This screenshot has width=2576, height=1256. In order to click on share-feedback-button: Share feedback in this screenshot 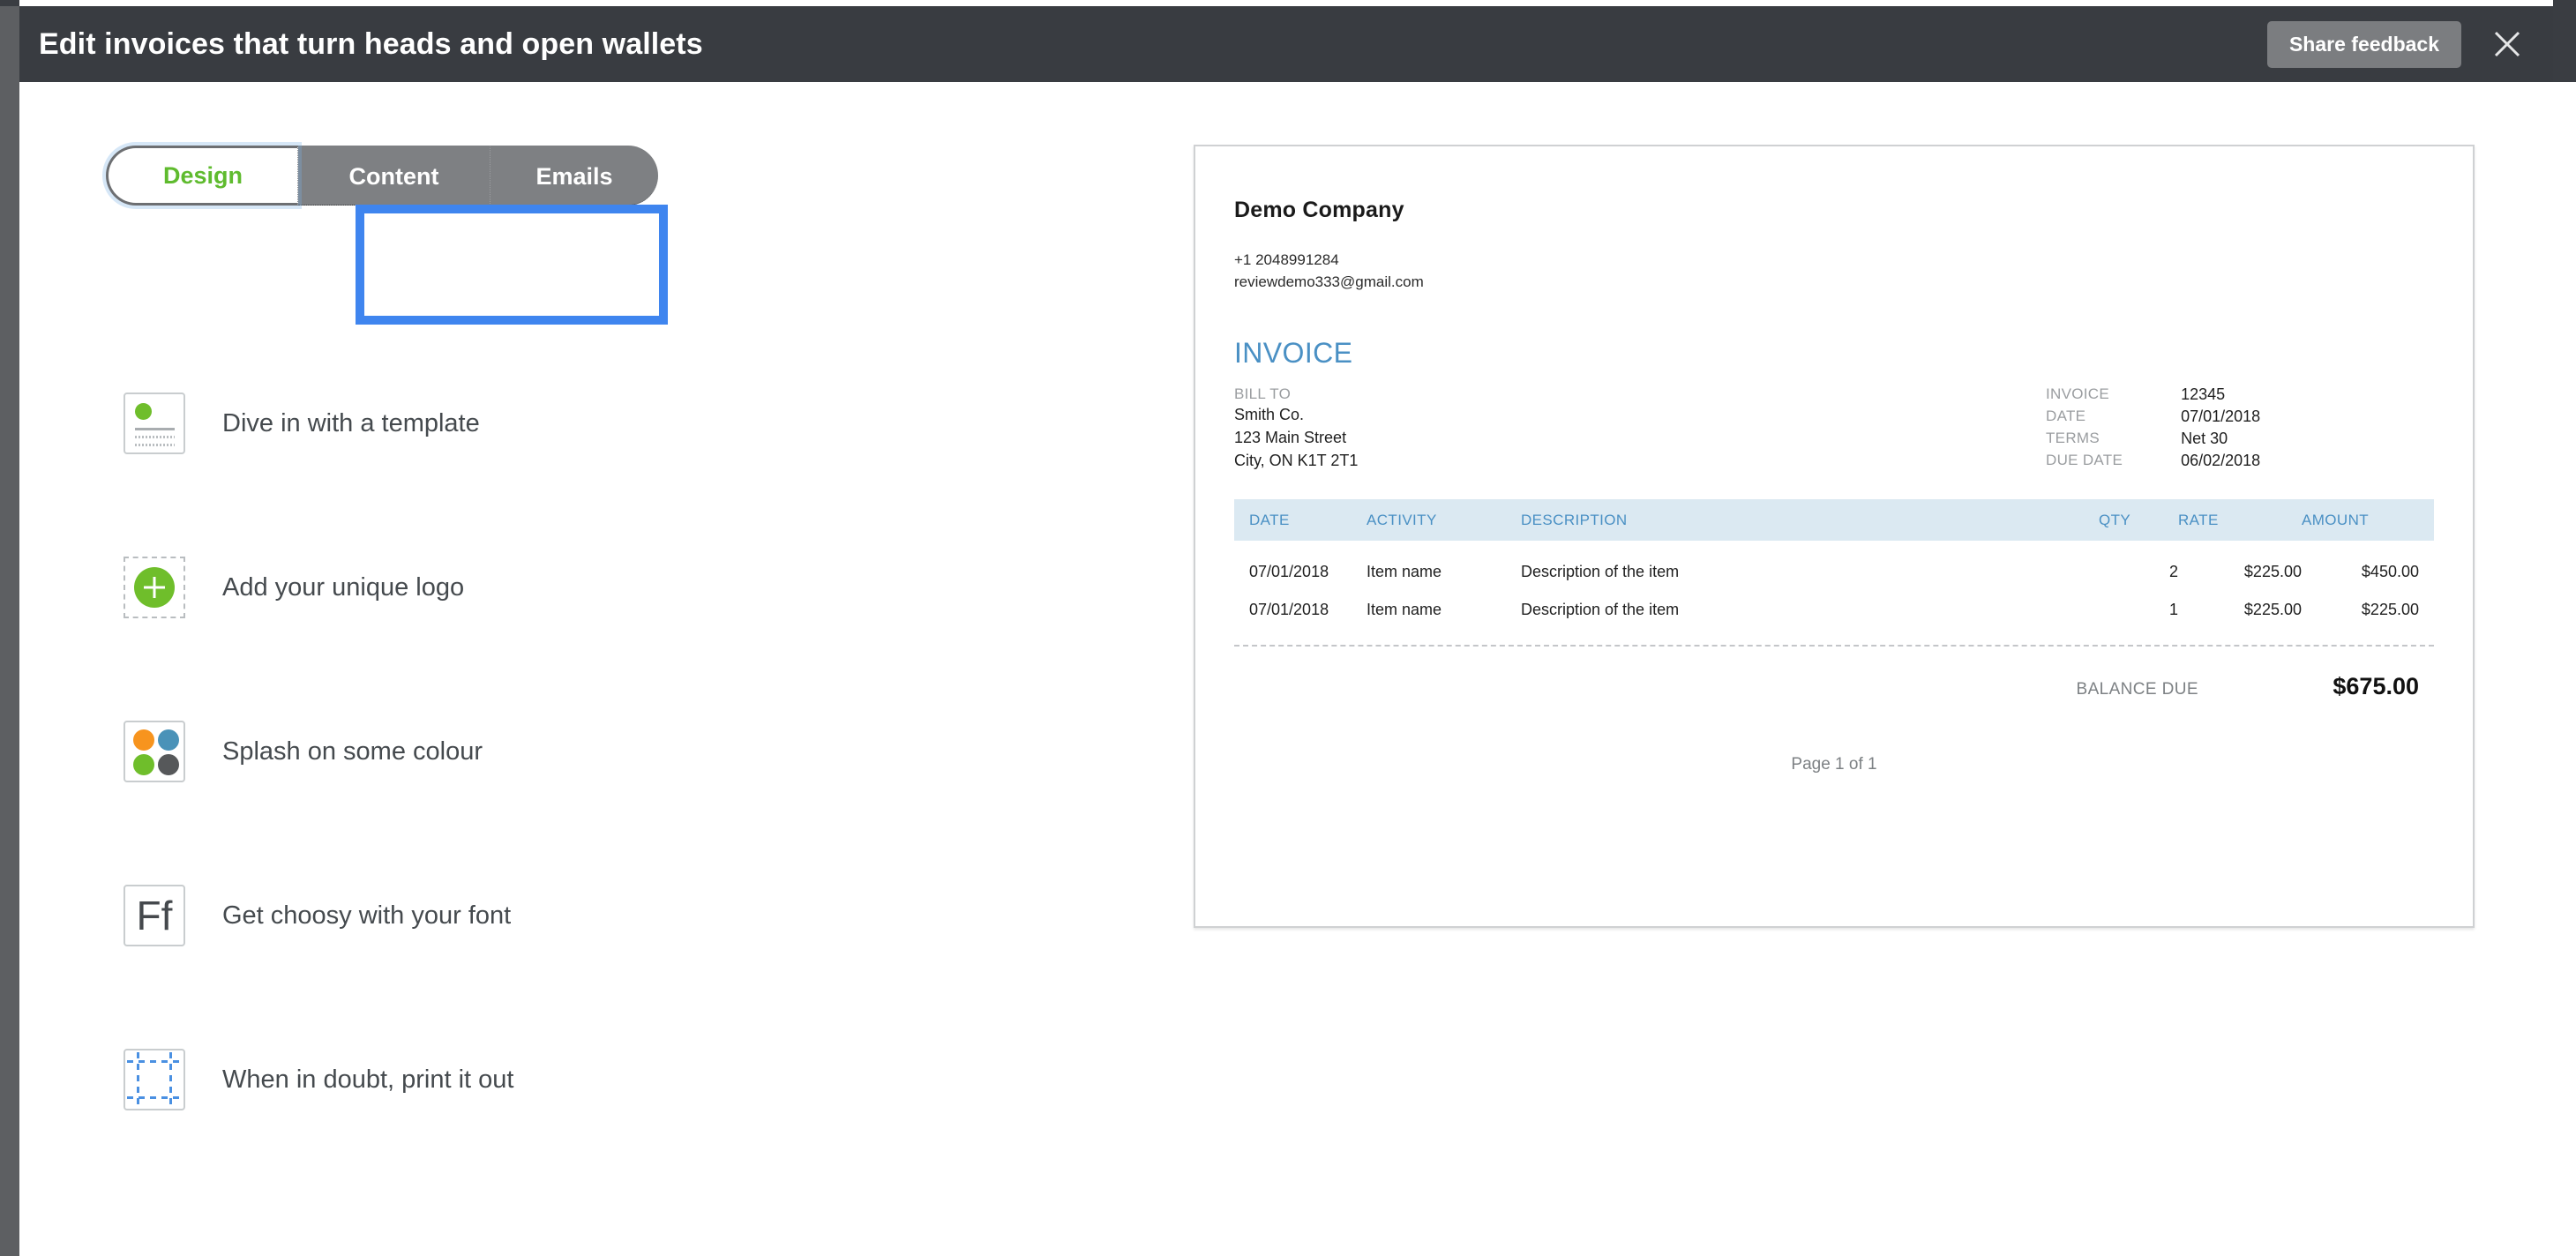, I will do `click(2364, 44)`.